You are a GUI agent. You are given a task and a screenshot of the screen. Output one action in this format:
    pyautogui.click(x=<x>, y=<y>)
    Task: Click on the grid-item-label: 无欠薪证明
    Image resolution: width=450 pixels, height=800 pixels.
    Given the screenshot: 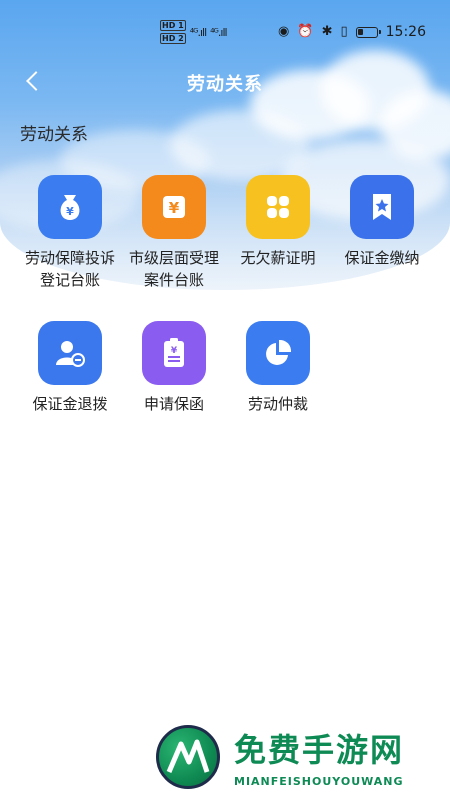 What is the action you would take?
    pyautogui.click(x=278, y=258)
    